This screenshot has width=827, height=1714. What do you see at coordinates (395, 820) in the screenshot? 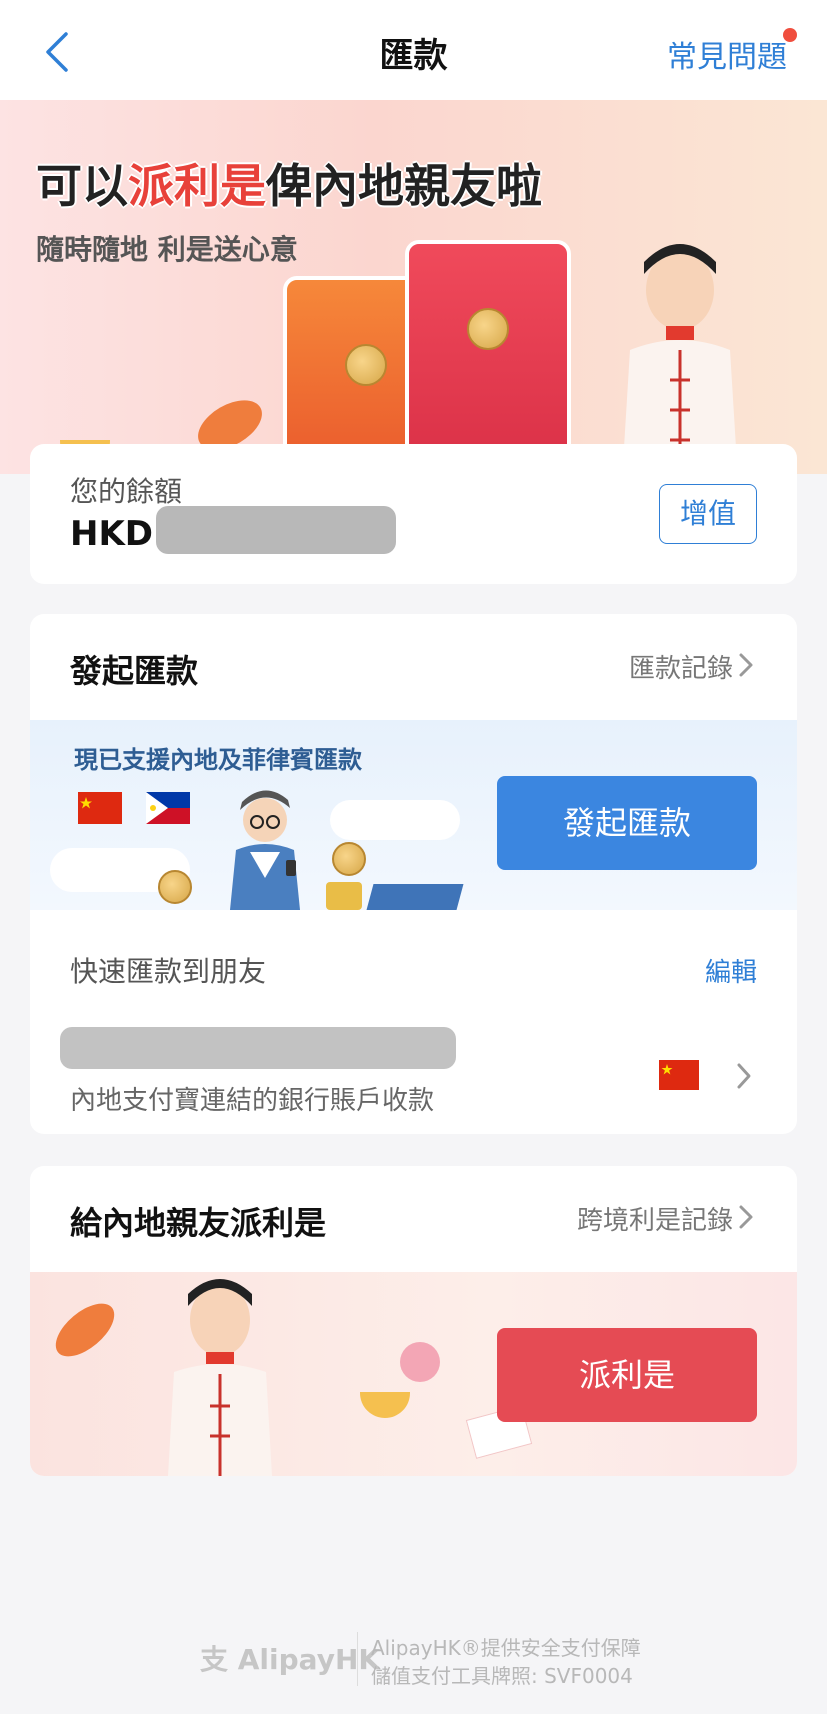
I see `cloud-decoration` at bounding box center [395, 820].